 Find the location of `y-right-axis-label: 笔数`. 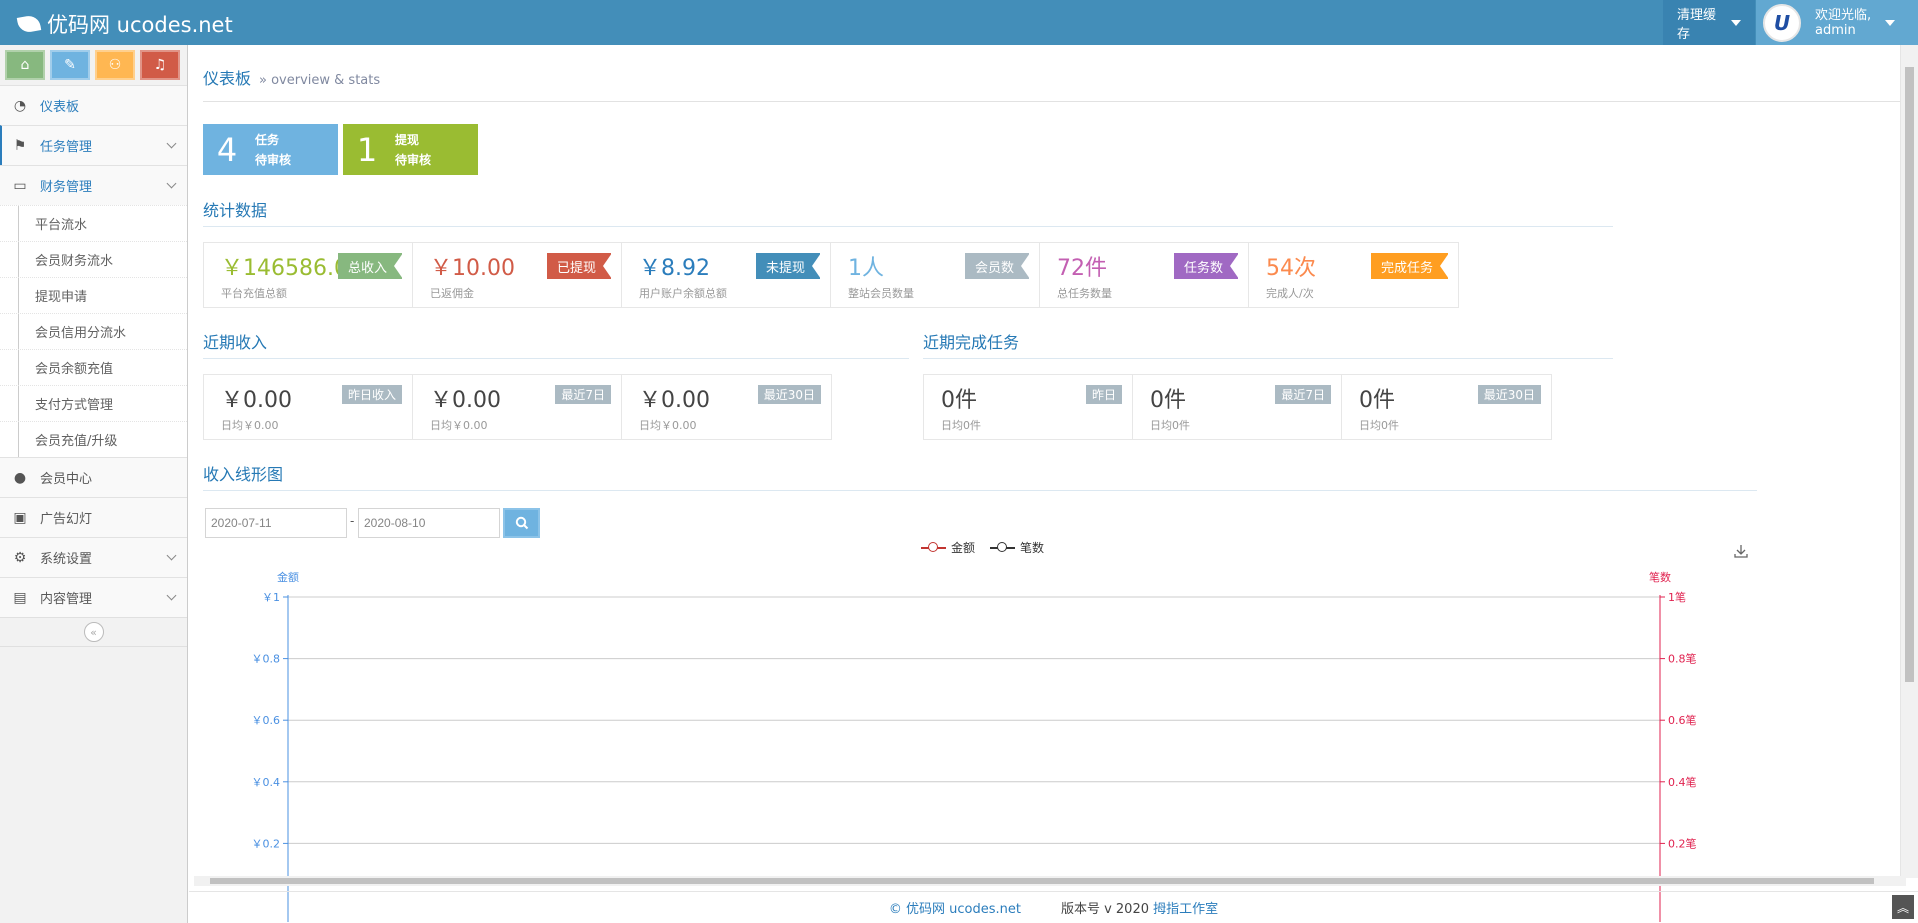

y-right-axis-label: 笔数 is located at coordinates (1660, 577).